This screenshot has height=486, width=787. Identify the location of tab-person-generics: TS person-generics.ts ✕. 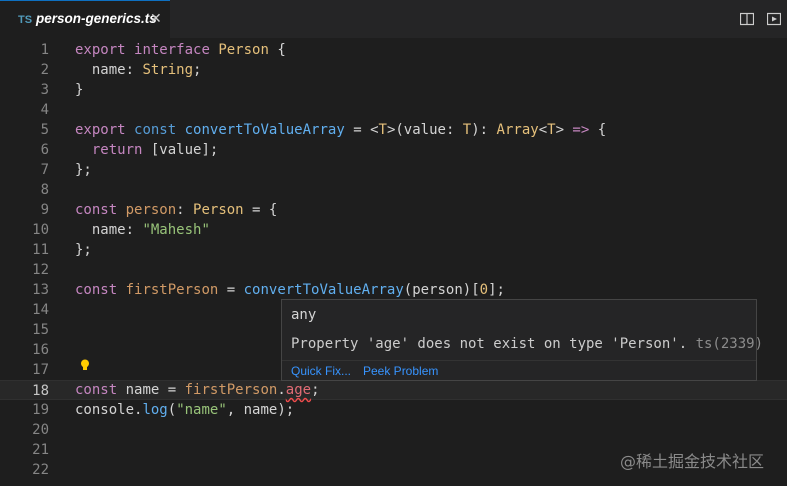
(85, 19).